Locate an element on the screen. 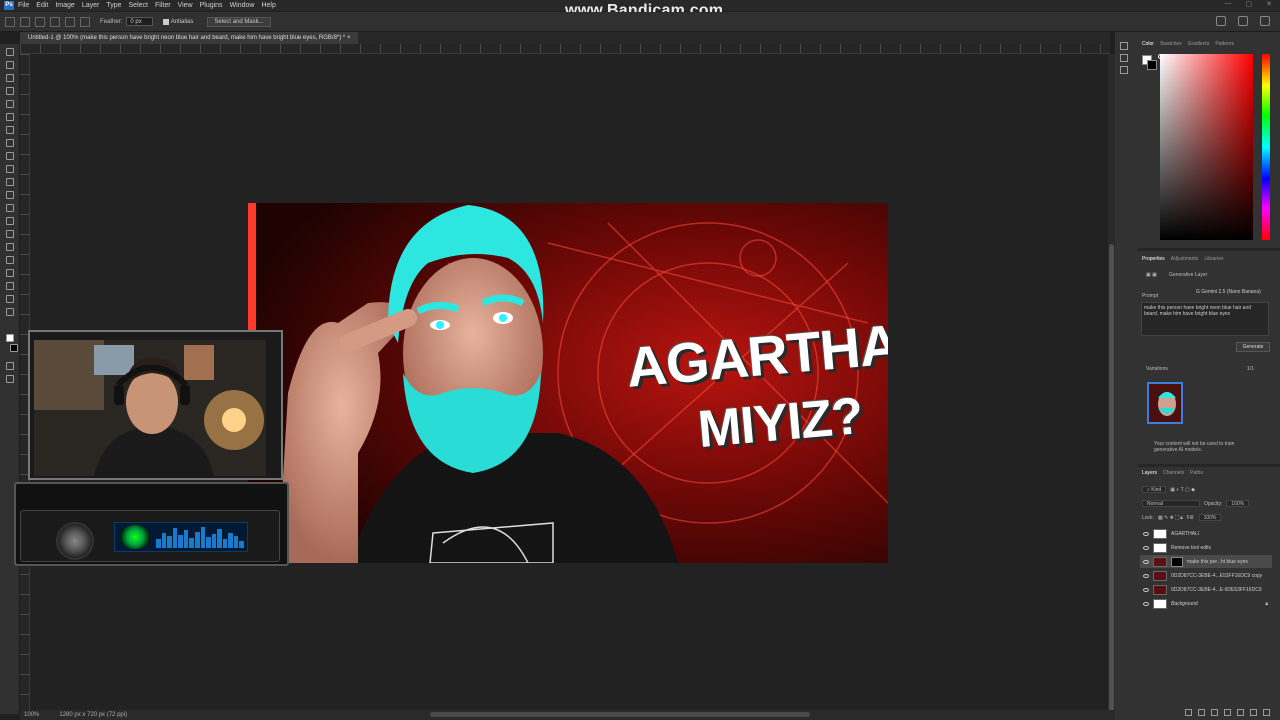 This screenshot has width=1280, height=720. vertical-scrollbar is located at coordinates (1111, 384).